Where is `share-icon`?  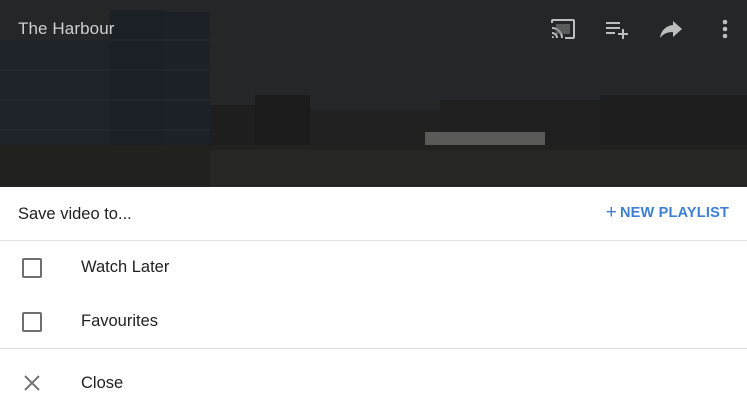 share-icon is located at coordinates (671, 29).